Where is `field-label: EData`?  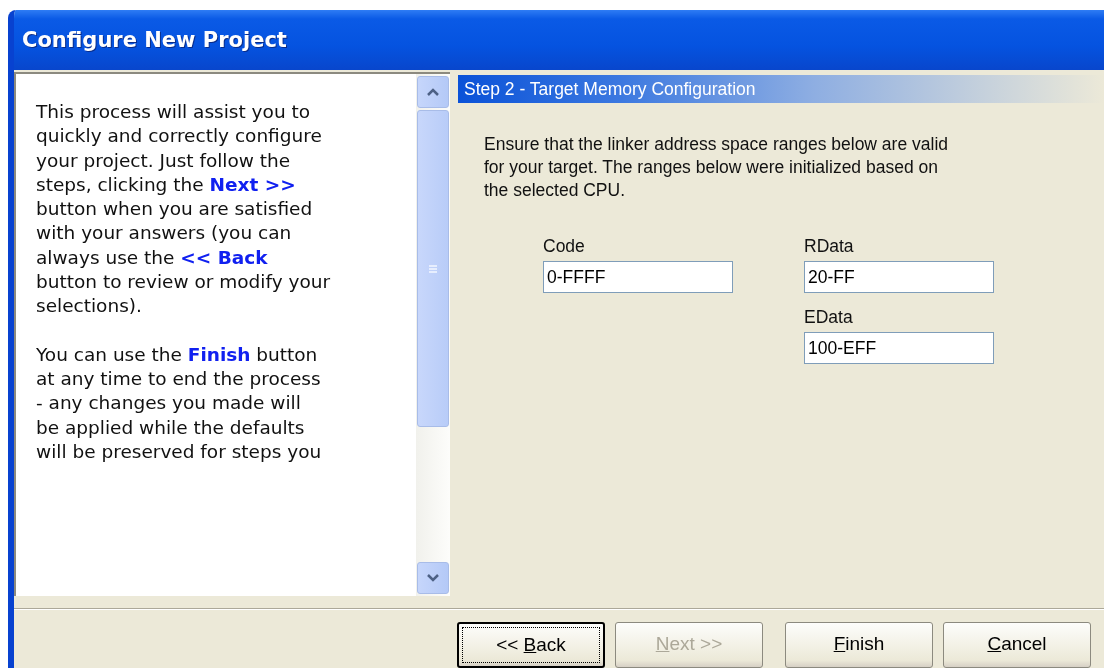
field-label: EData is located at coordinates (829, 317).